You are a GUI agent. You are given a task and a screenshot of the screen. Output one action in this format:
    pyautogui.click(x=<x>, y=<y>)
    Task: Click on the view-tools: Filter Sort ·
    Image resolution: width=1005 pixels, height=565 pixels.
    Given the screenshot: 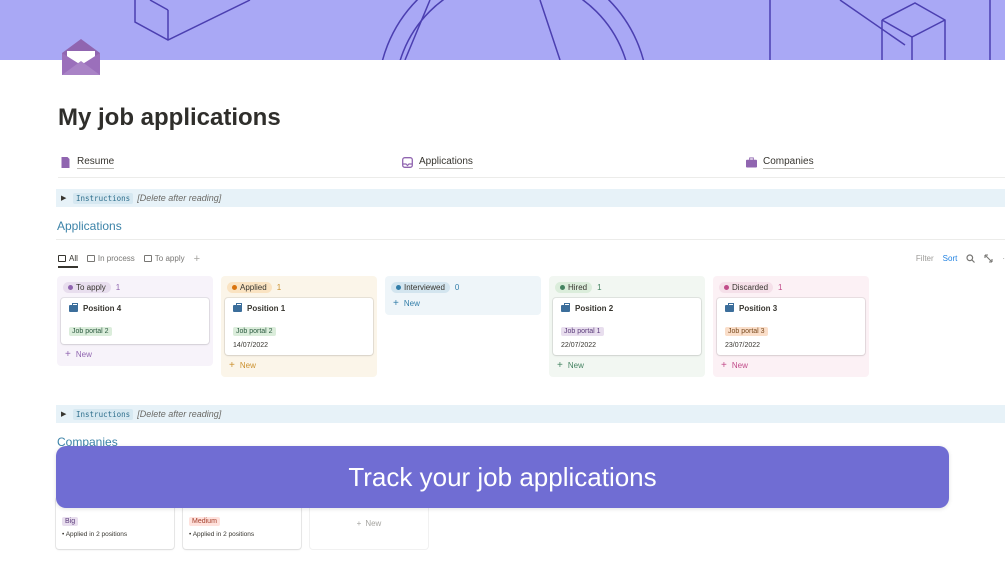 What is the action you would take?
    pyautogui.click(x=960, y=258)
    